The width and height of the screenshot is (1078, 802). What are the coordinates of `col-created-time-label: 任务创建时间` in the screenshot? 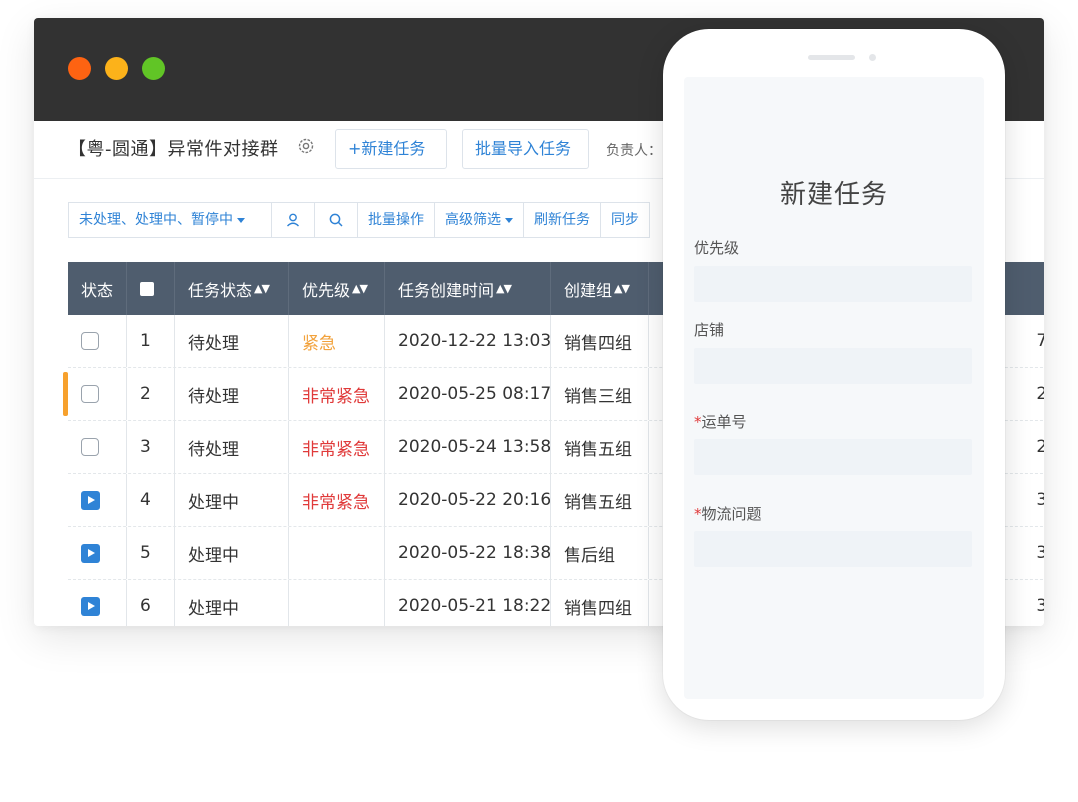 It's located at (446, 290).